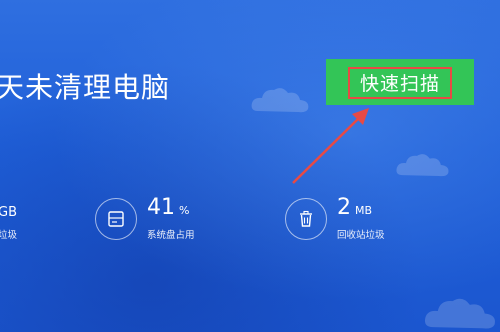 The height and width of the screenshot is (332, 500). What do you see at coordinates (184, 210) in the screenshot?
I see `system-disk-unit: %` at bounding box center [184, 210].